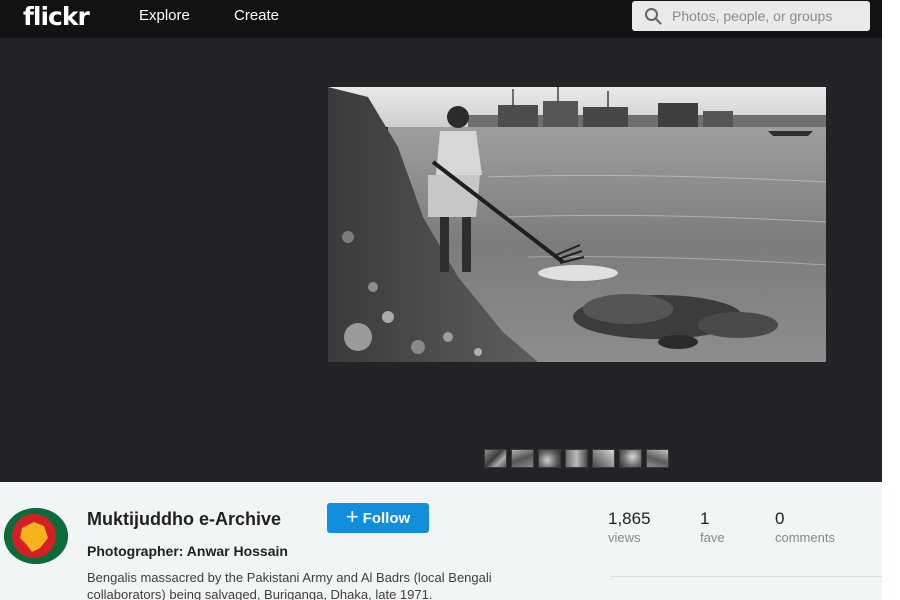 This screenshot has height=600, width=900. What do you see at coordinates (805, 527) in the screenshot?
I see `stat-comments: 0 comments` at bounding box center [805, 527].